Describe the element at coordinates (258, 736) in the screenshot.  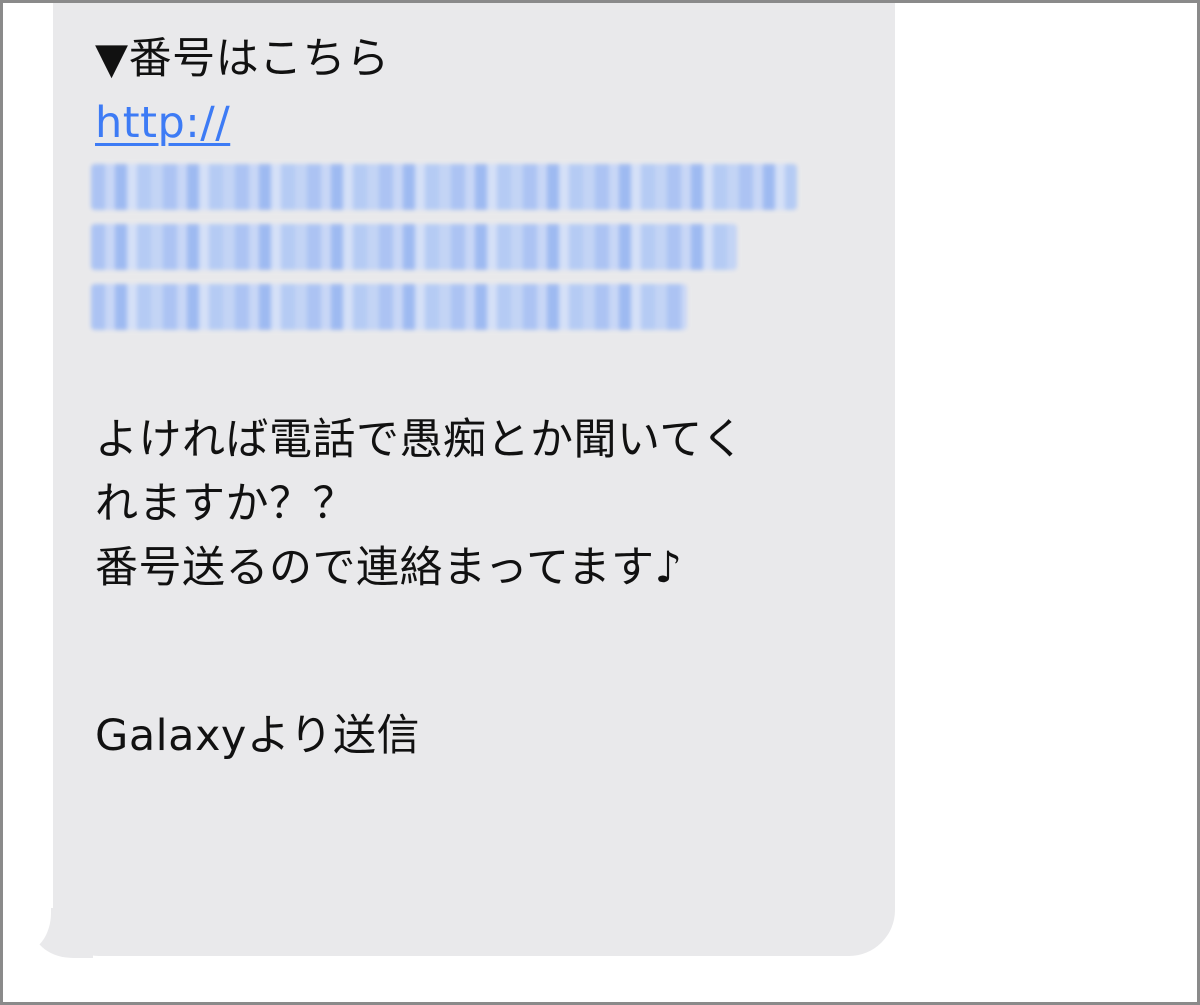
I see `message-signature: Galaxyより送信` at that location.